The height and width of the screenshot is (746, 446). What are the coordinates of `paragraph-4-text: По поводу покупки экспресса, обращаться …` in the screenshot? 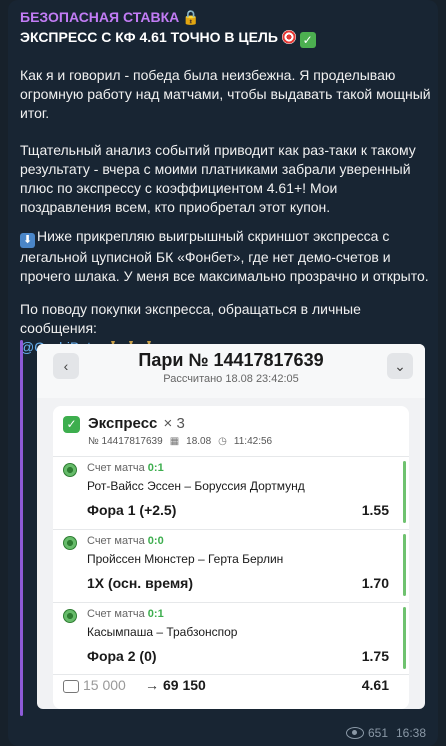 It's located at (190, 318).